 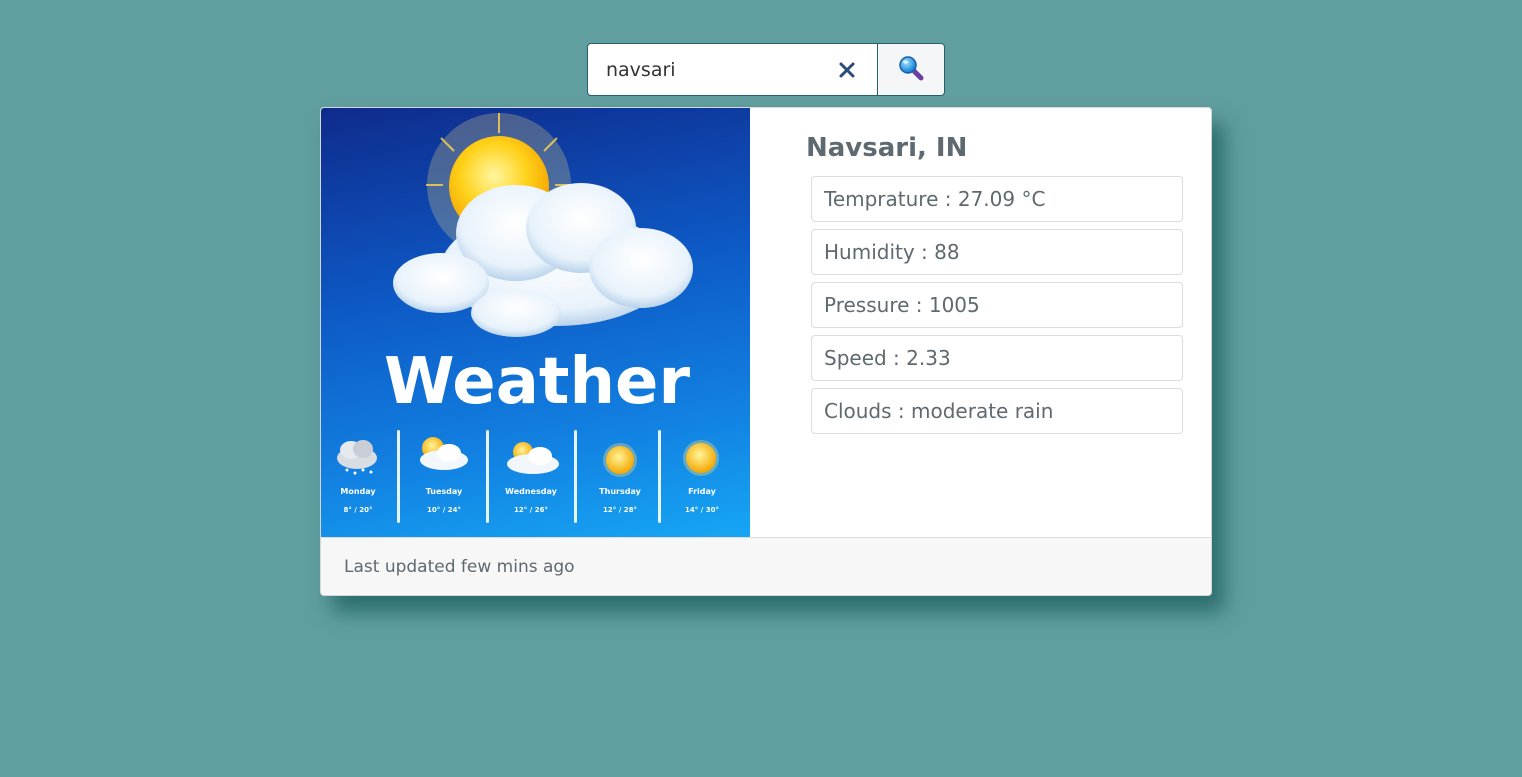 What do you see at coordinates (847, 70) in the screenshot?
I see `close-icon` at bounding box center [847, 70].